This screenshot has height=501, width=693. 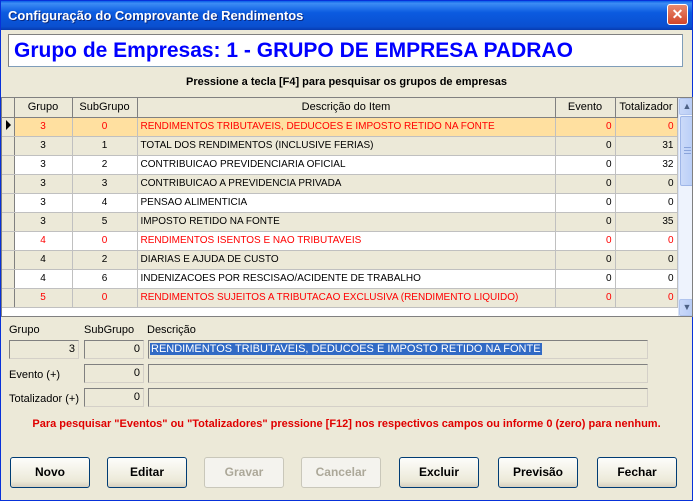 I want to click on cell-totalizador: 31, so click(x=646, y=146).